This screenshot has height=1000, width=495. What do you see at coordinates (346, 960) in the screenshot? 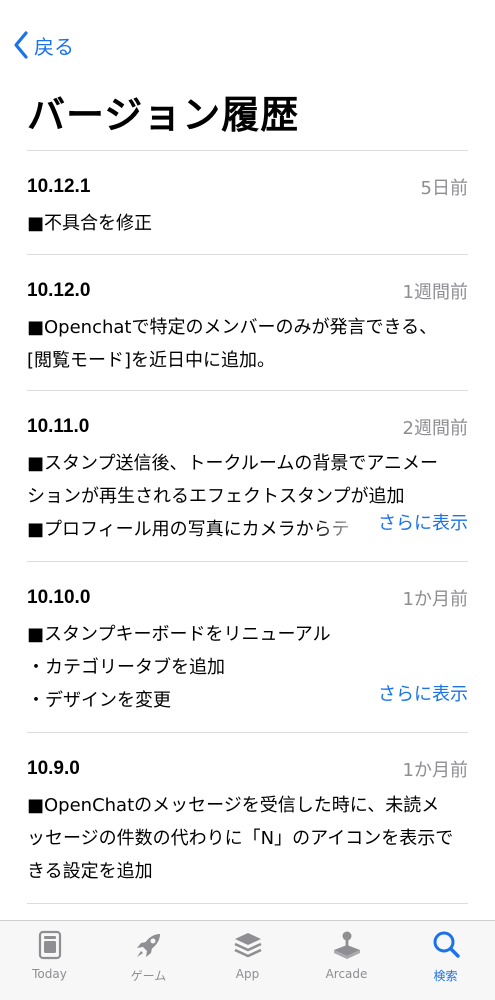
I see `tab-arcade: Arcade` at bounding box center [346, 960].